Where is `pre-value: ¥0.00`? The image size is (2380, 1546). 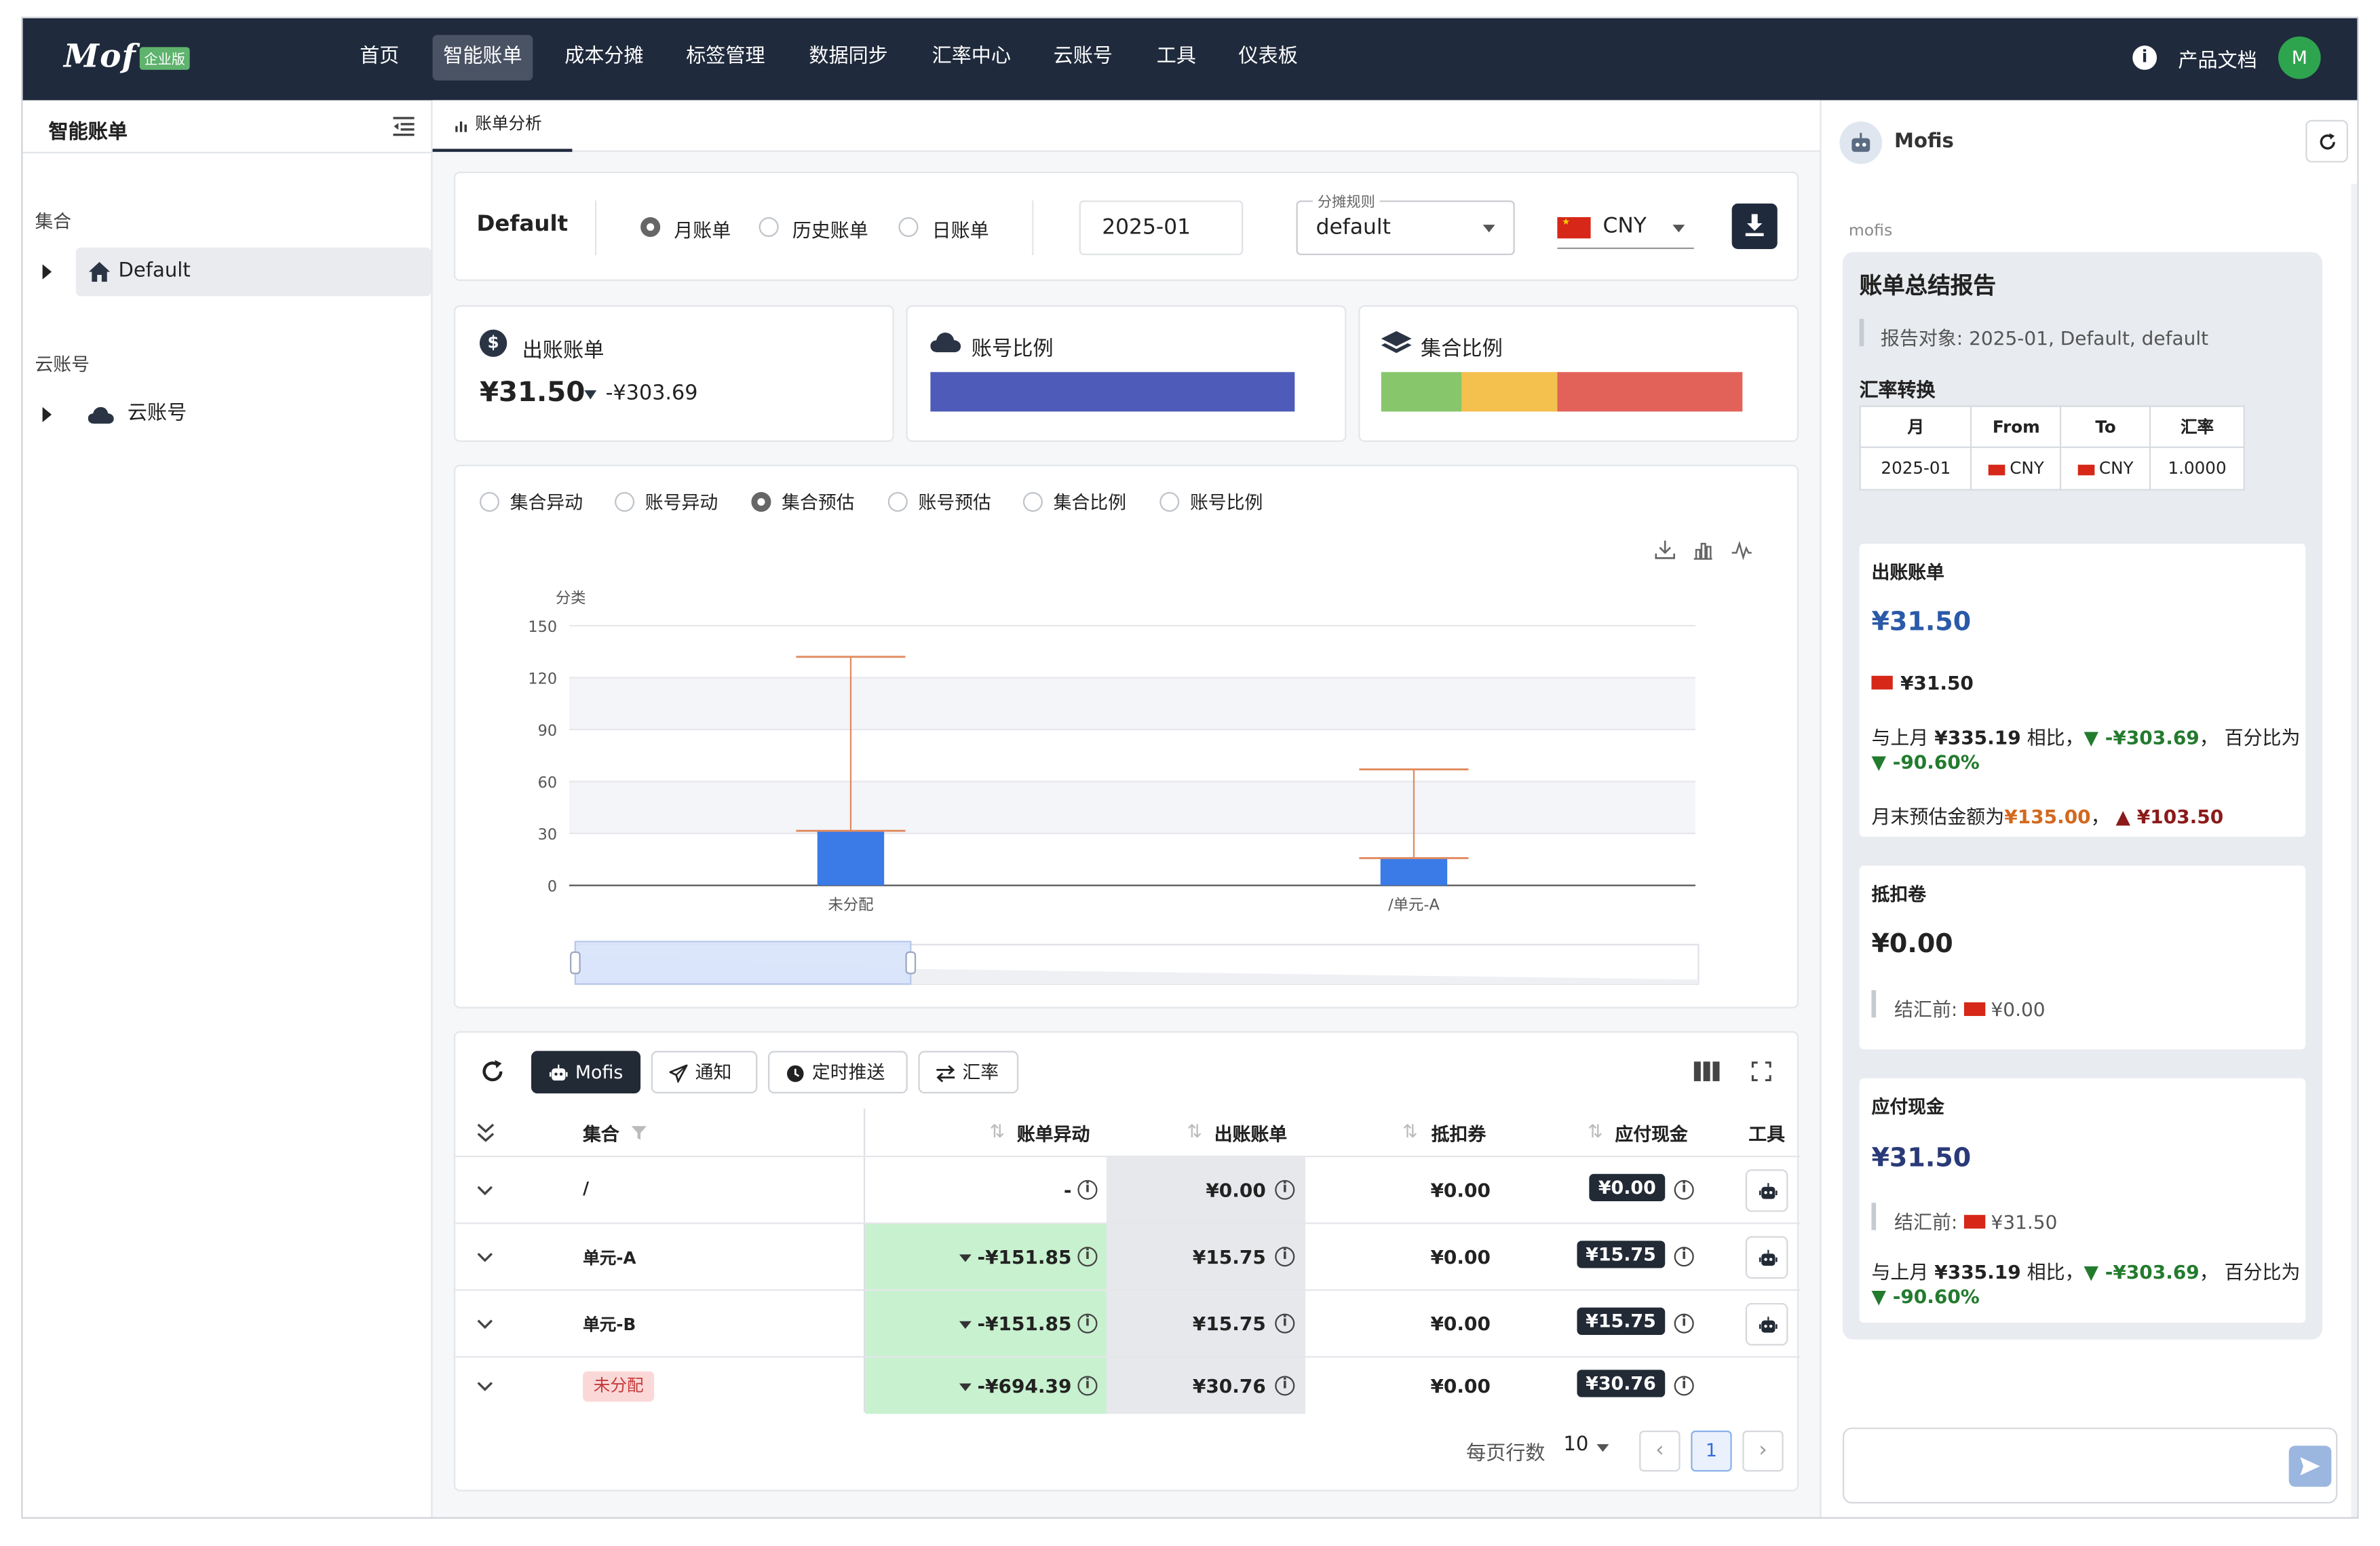 pre-value: ¥0.00 is located at coordinates (2019, 1009).